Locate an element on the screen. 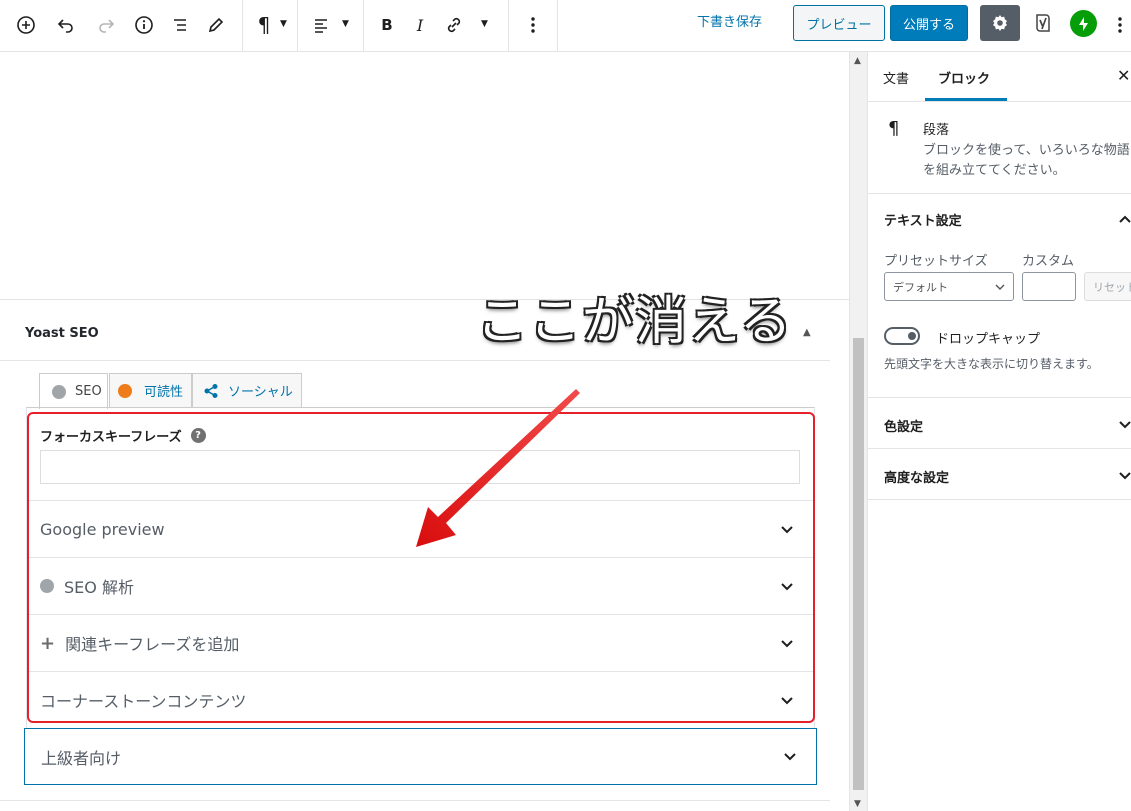 This screenshot has width=1131, height=811. collapse-arrow-icon: ▲ is located at coordinates (807, 332).